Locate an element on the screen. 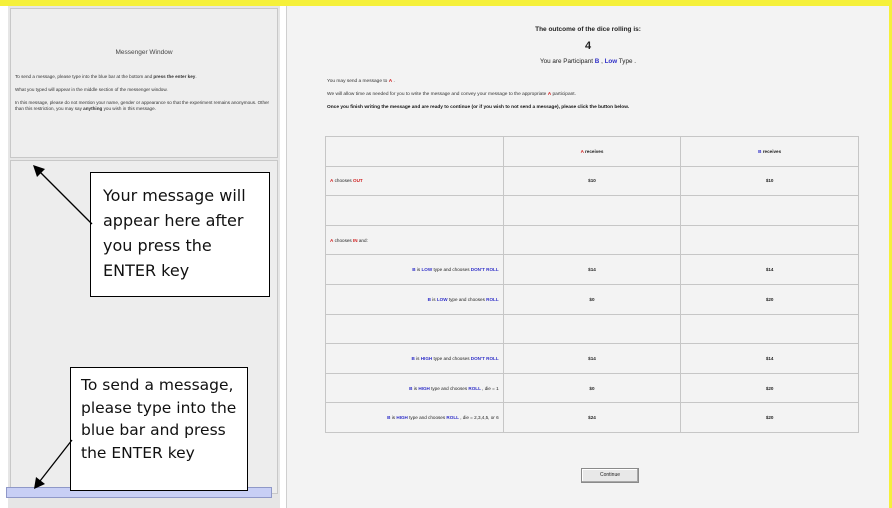 The image size is (892, 508). a-payoff-cell: $24 is located at coordinates (592, 417).